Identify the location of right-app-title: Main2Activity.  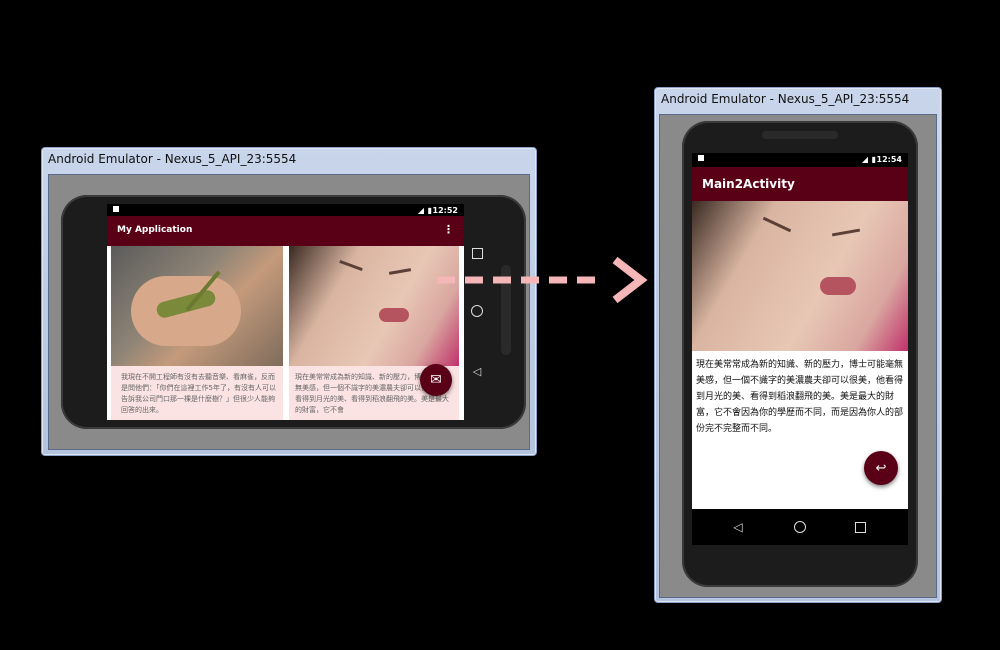
(748, 184).